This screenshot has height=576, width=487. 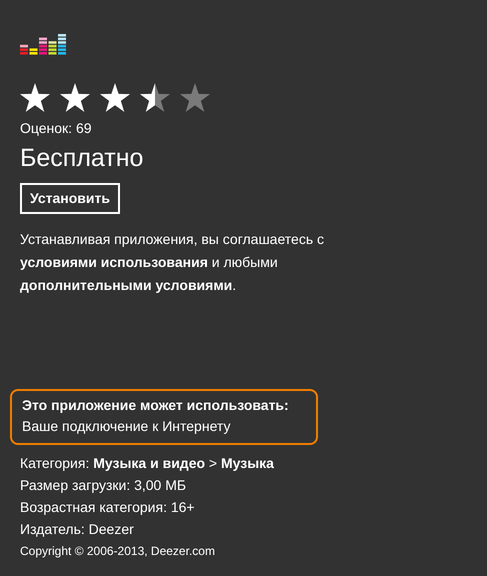 What do you see at coordinates (127, 426) in the screenshot?
I see `permission-item: Ваше подключение к Интернету` at bounding box center [127, 426].